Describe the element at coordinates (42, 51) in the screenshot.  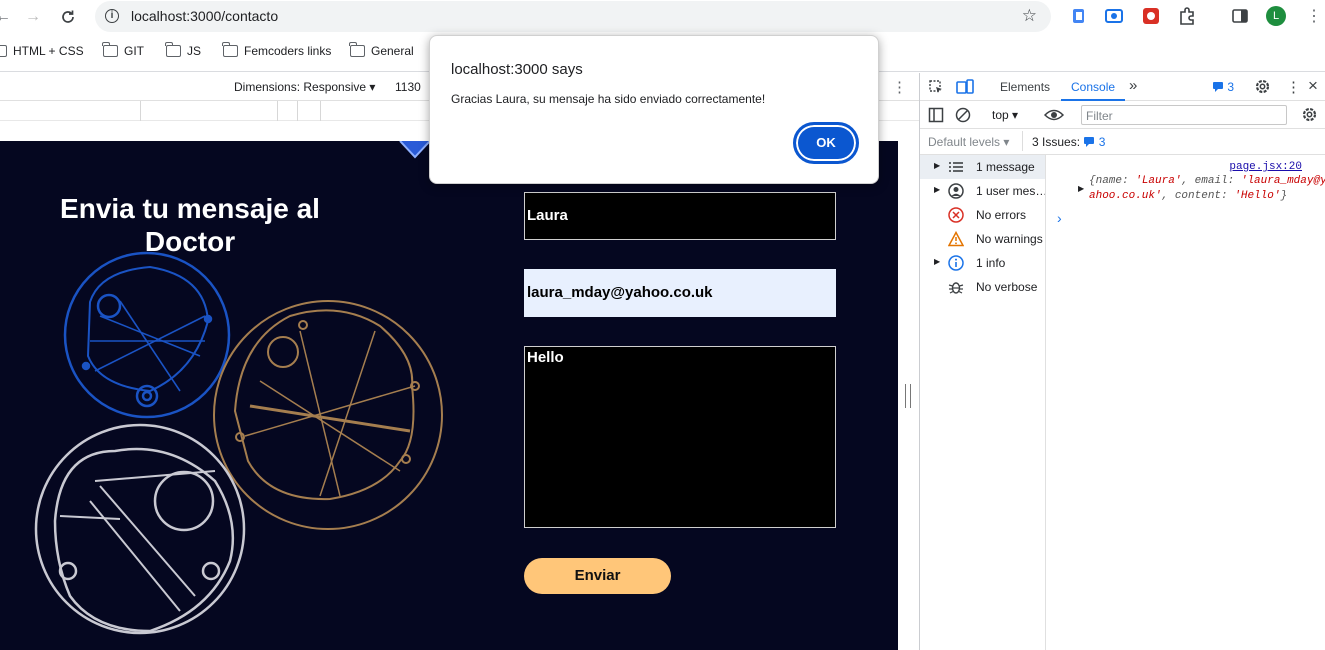
I see `bookmark-html-css: HTML + CSS` at that location.